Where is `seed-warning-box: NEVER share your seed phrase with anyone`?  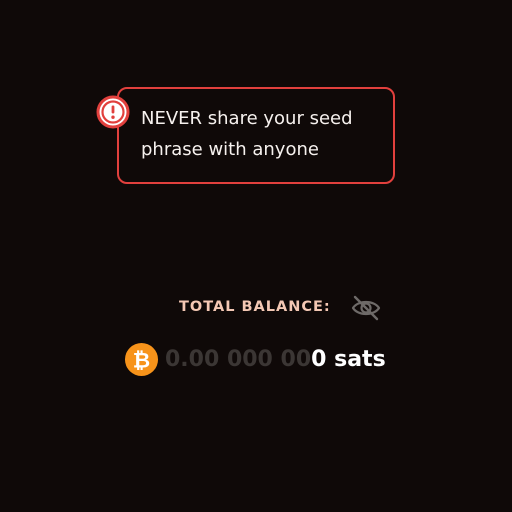 seed-warning-box: NEVER share your seed phrase with anyone is located at coordinates (256, 135).